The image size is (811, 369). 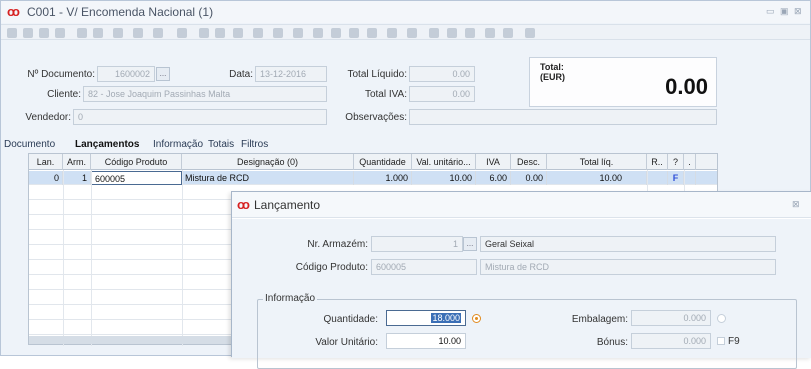 I want to click on export-icon, so click(x=220, y=33).